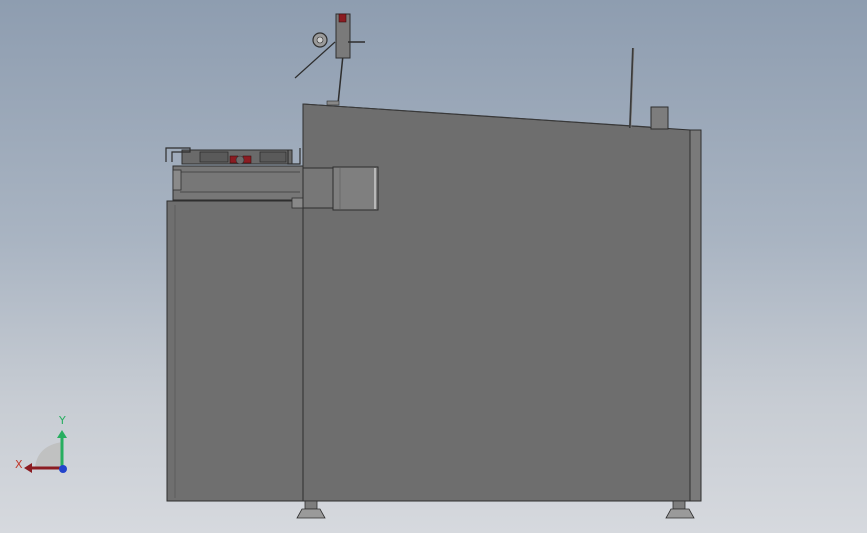  What do you see at coordinates (48, 455) in the screenshot?
I see `triad-plane-icon` at bounding box center [48, 455].